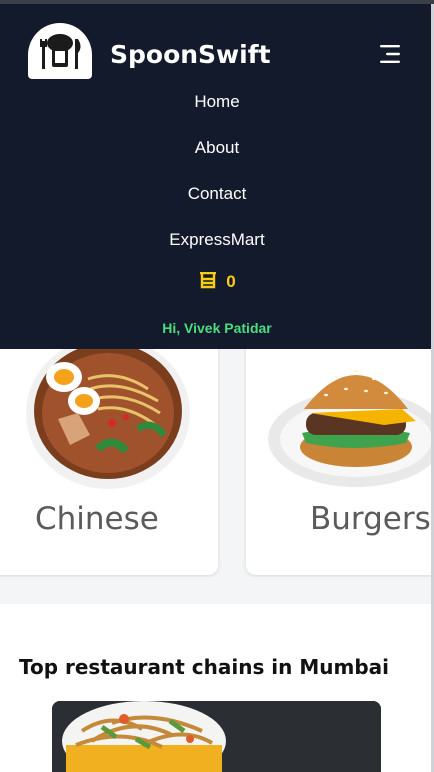 Image resolution: width=434 pixels, height=772 pixels. I want to click on user-greeting: Hi, Vivek Patidar, so click(217, 328).